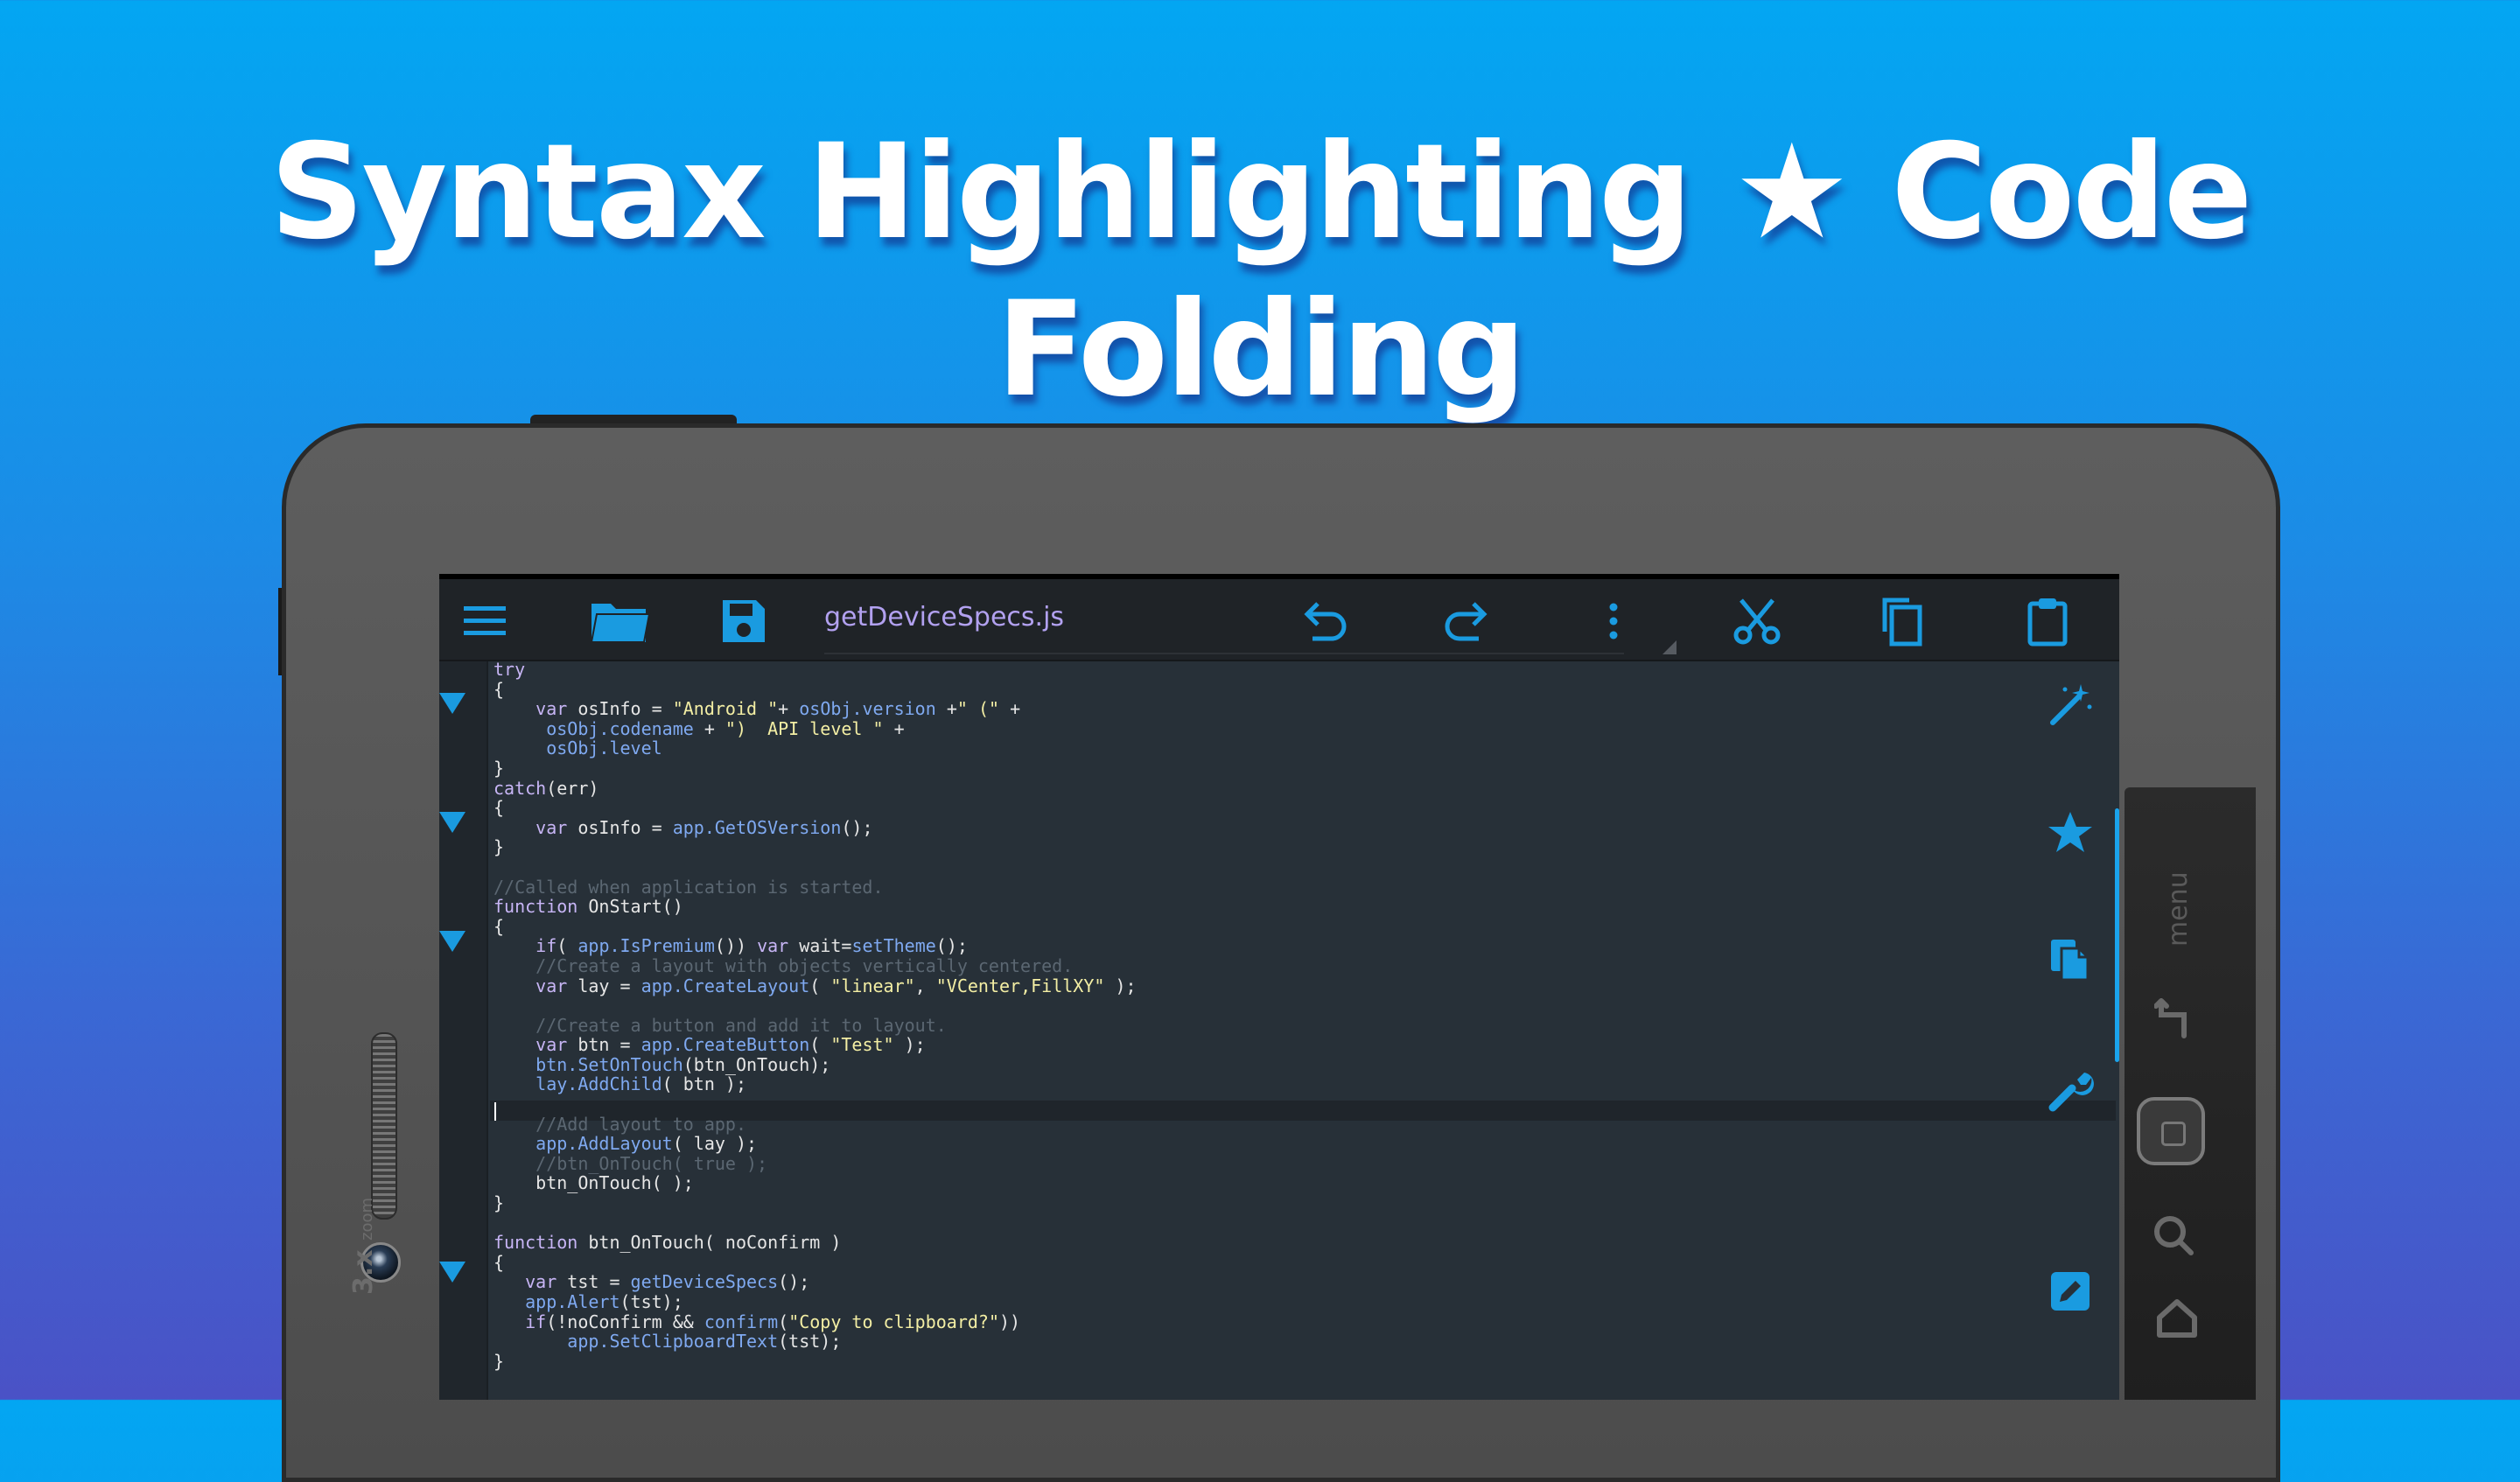 This screenshot has width=2520, height=1482. What do you see at coordinates (715, 1144) in the screenshot?
I see `code-token: ( lay );` at bounding box center [715, 1144].